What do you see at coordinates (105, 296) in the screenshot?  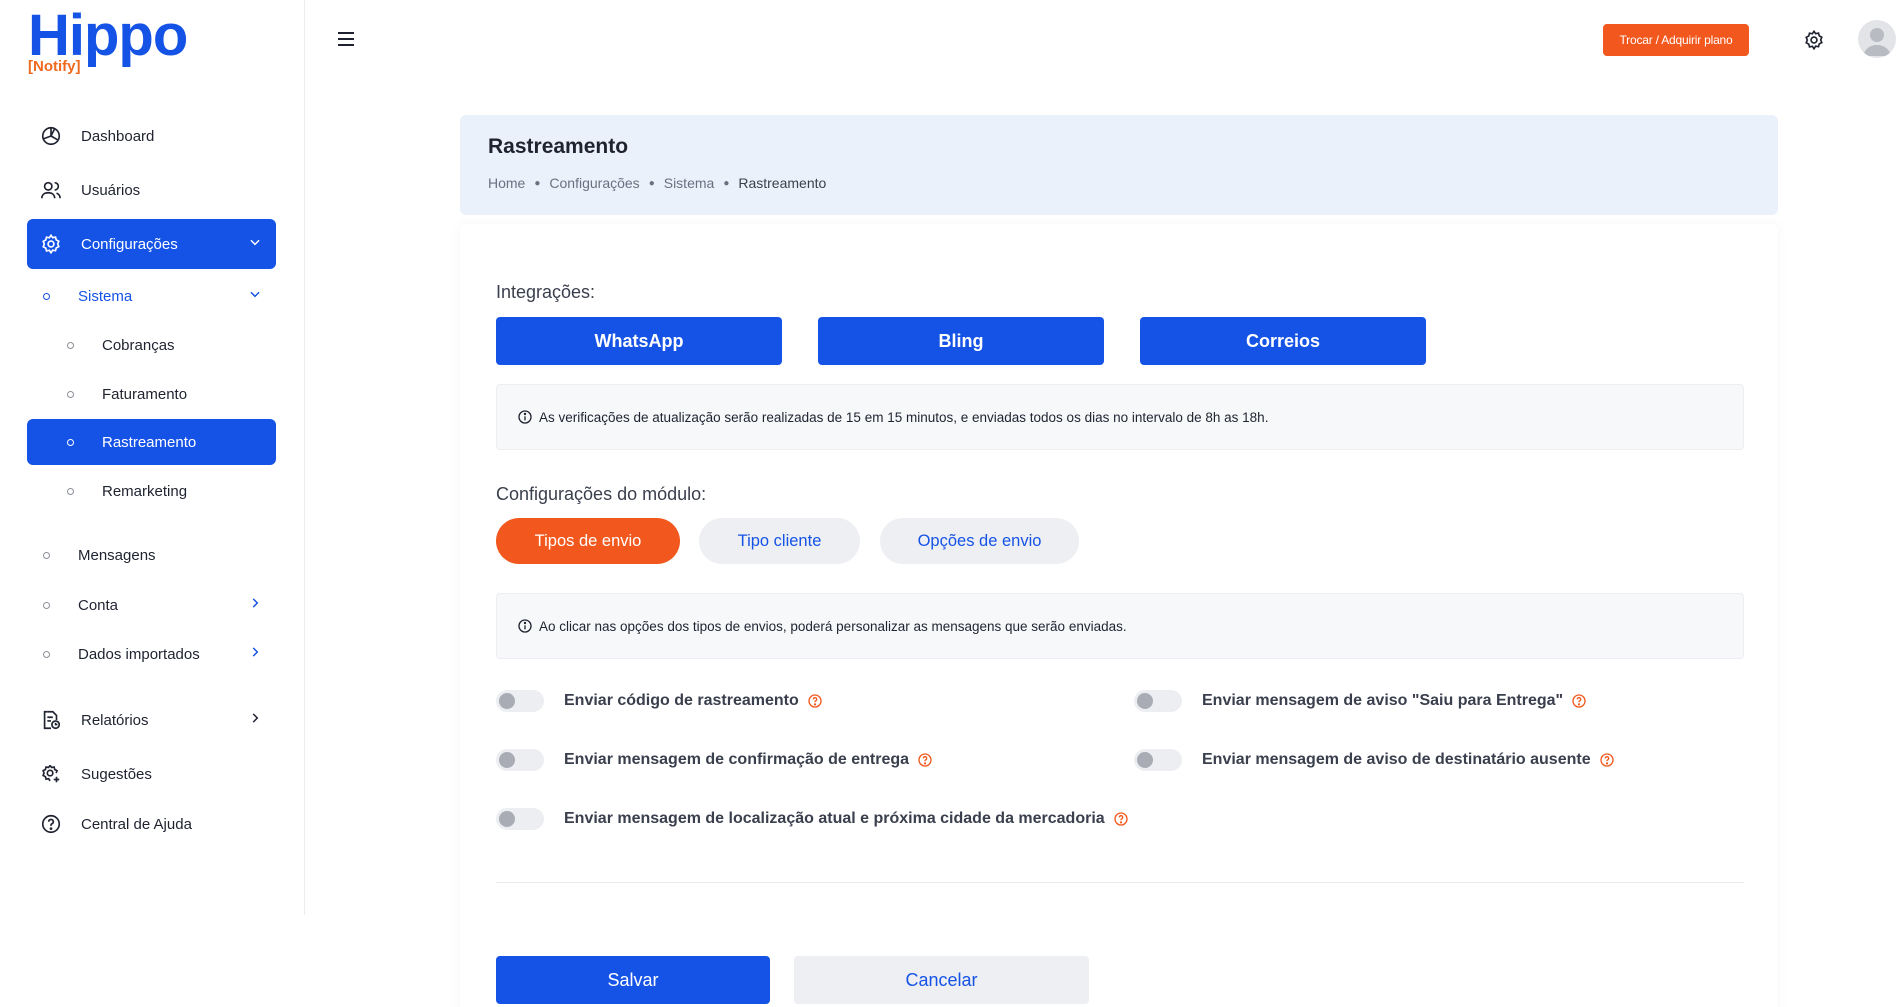 I see `sidebar-item-label: Sistema` at bounding box center [105, 296].